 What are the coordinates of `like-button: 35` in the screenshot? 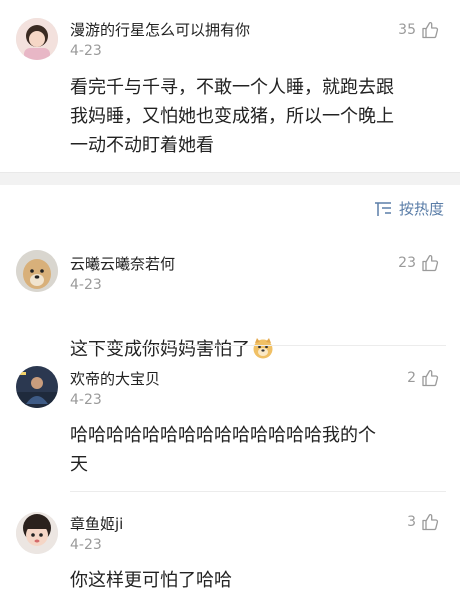 It's located at (419, 30).